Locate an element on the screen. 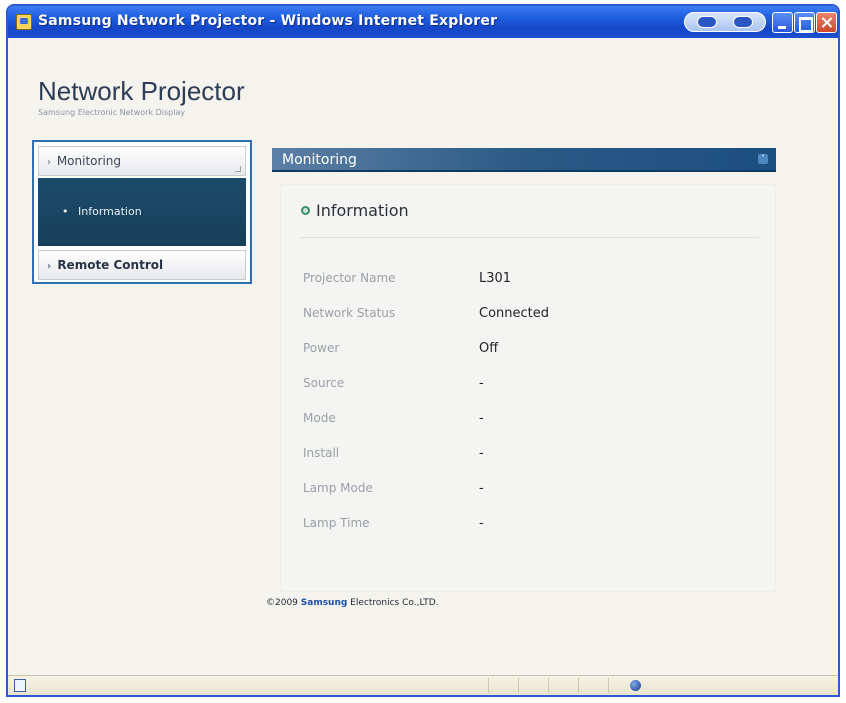 This screenshot has height=703, width=846. info-value: Off is located at coordinates (489, 348).